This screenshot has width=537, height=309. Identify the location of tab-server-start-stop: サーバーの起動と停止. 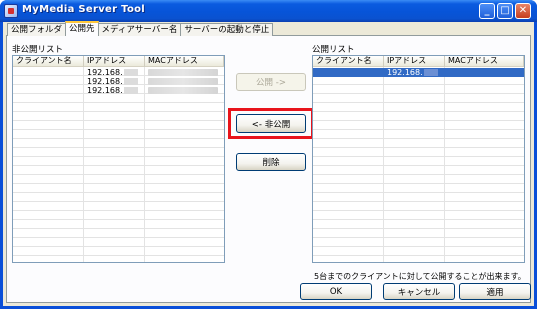
(227, 29).